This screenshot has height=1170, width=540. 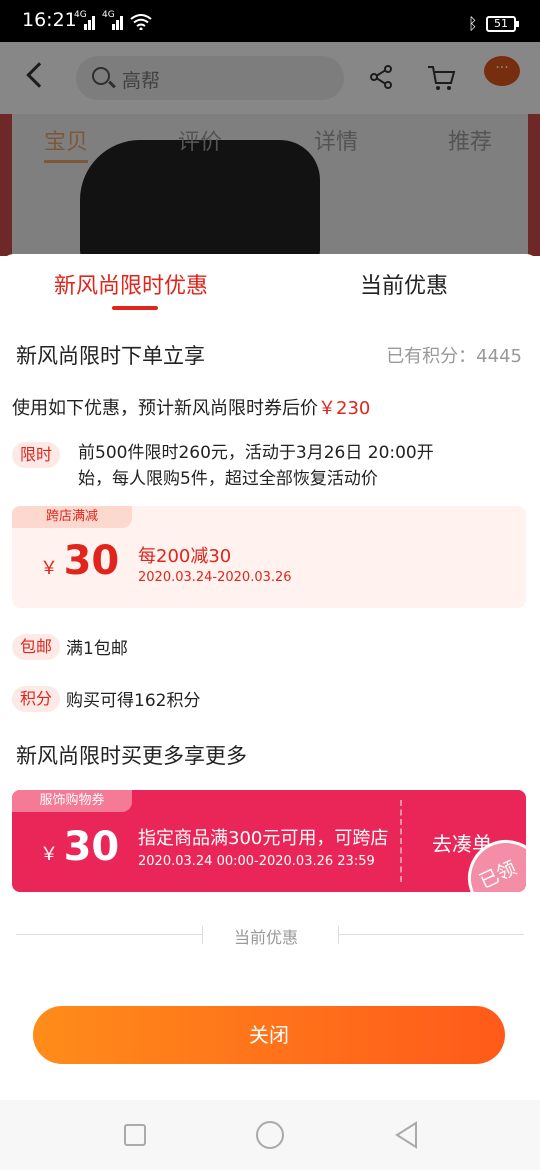 What do you see at coordinates (185, 556) in the screenshot?
I see `coupon-rule: 每200减30` at bounding box center [185, 556].